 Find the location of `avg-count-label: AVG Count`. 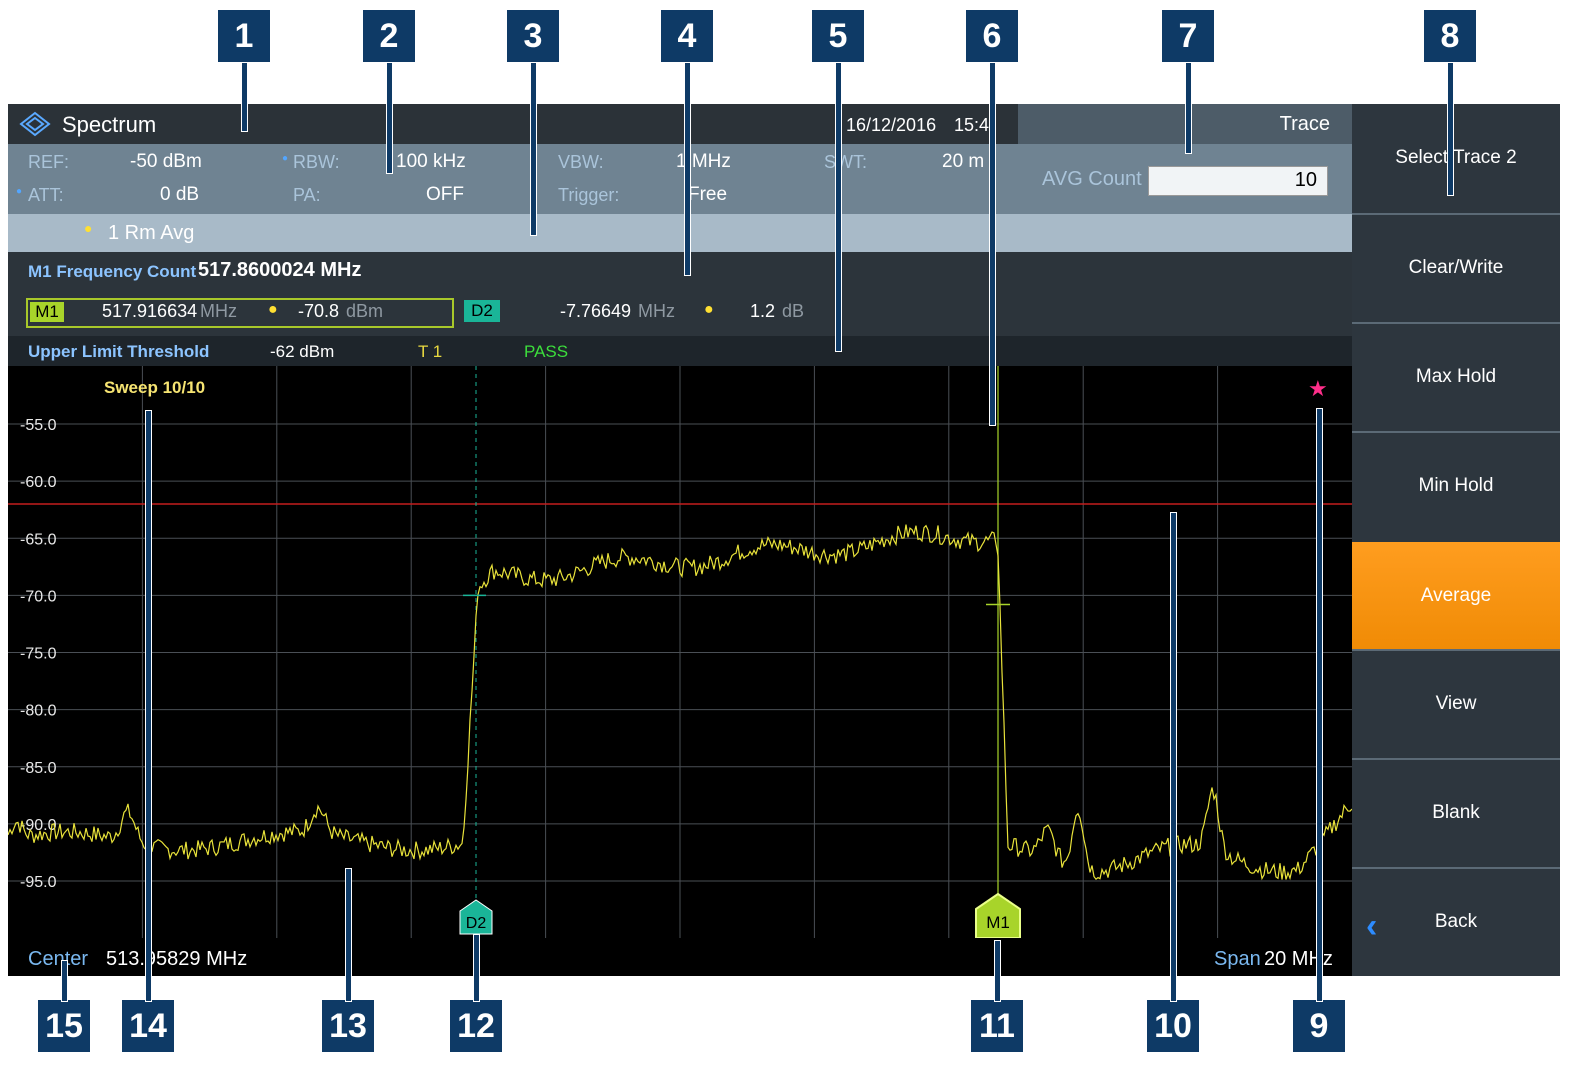

avg-count-label: AVG Count is located at coordinates (1092, 179).